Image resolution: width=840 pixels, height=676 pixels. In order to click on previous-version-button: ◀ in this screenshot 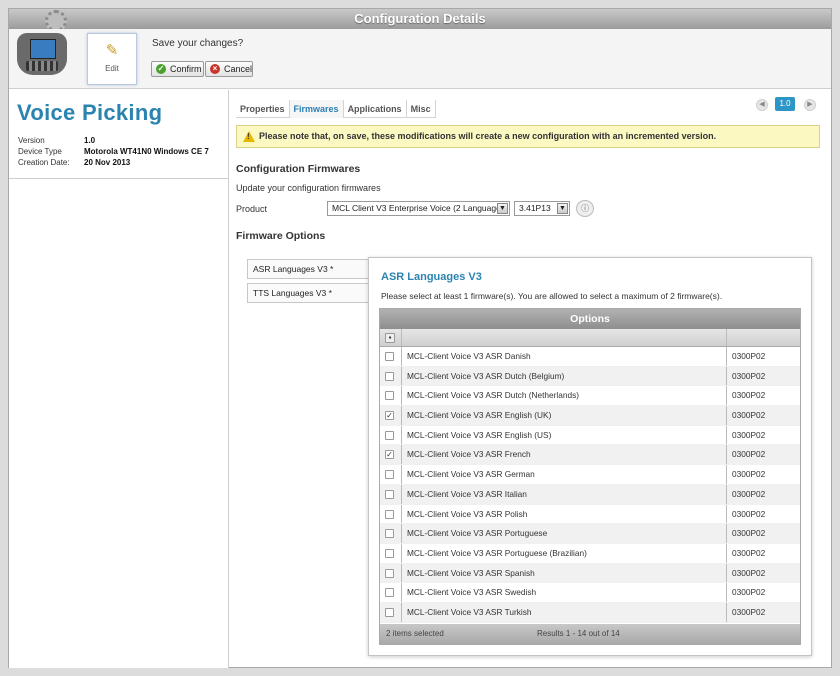, I will do `click(762, 105)`.